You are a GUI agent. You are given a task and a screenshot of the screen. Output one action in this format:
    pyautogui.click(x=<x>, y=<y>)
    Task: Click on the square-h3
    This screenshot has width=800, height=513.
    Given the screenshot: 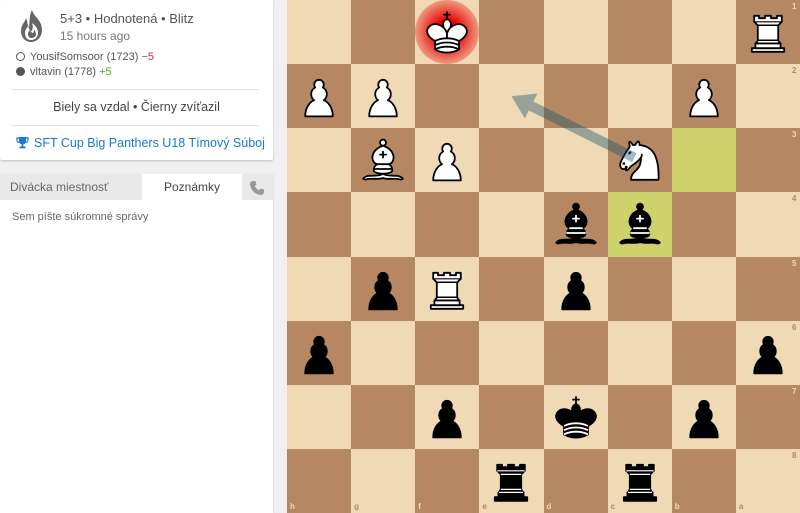 What is the action you would take?
    pyautogui.click(x=319, y=160)
    